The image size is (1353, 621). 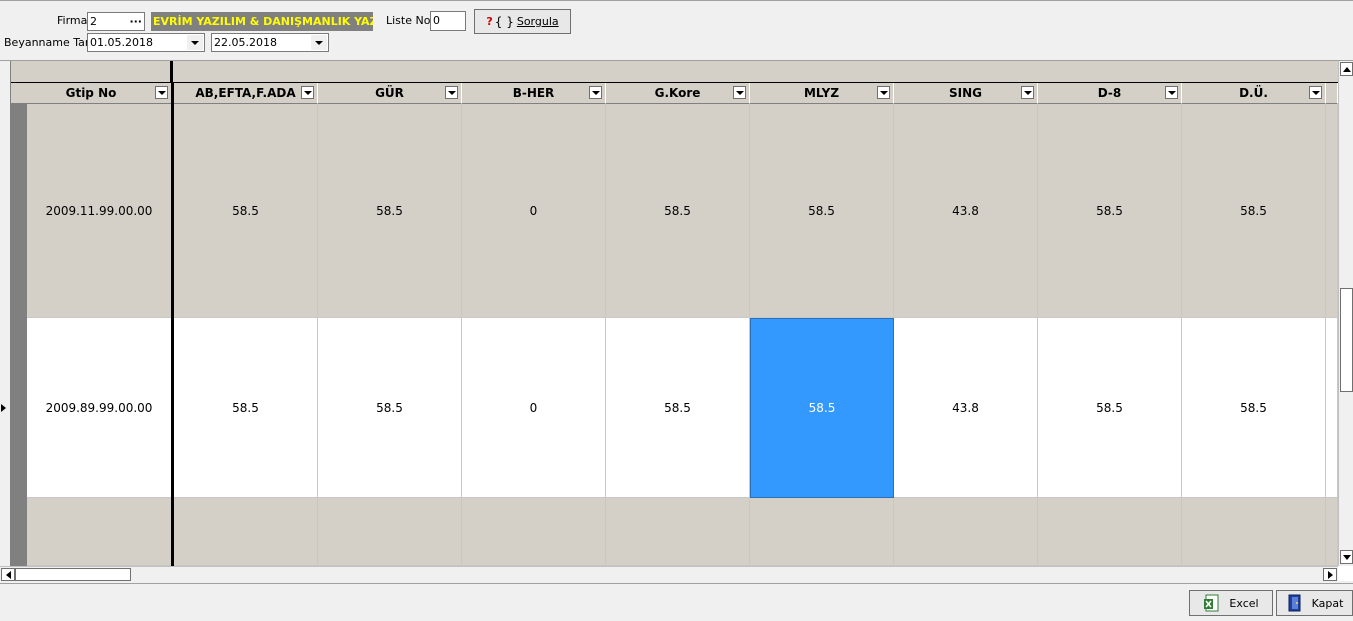 I want to click on band-divider, so click(x=171, y=71).